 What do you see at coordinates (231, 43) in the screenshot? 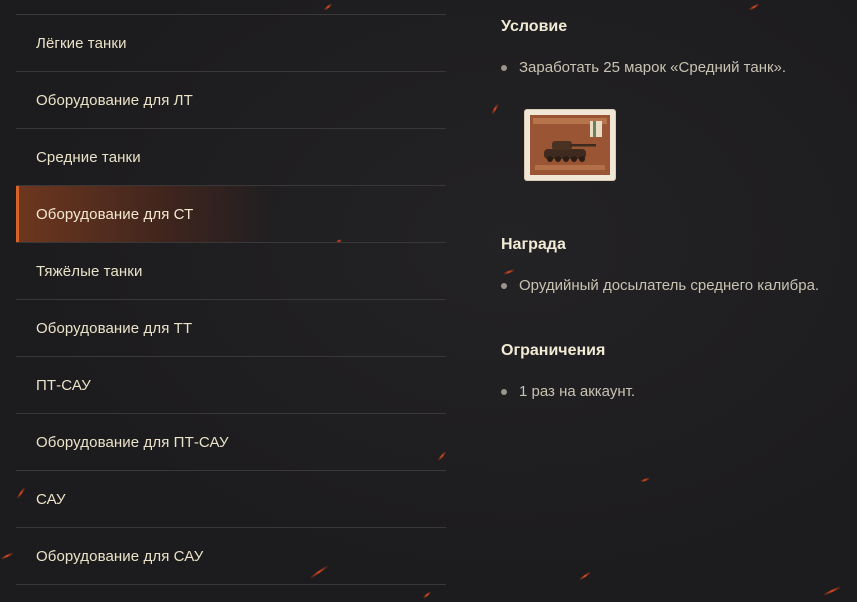
I see `menu-item-light-tanks: Лёгкие танки` at bounding box center [231, 43].